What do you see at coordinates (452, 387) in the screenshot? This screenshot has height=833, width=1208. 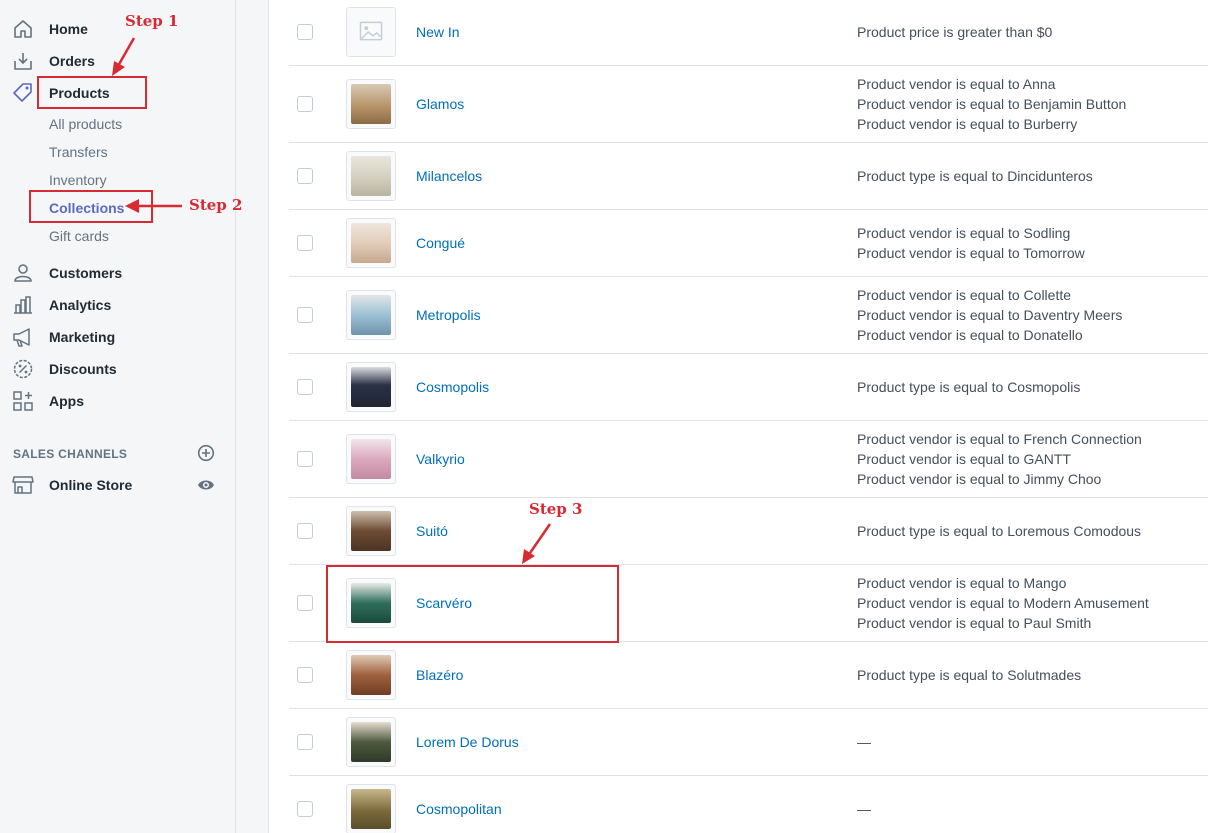 I see `collection-name: Cosmopolis` at bounding box center [452, 387].